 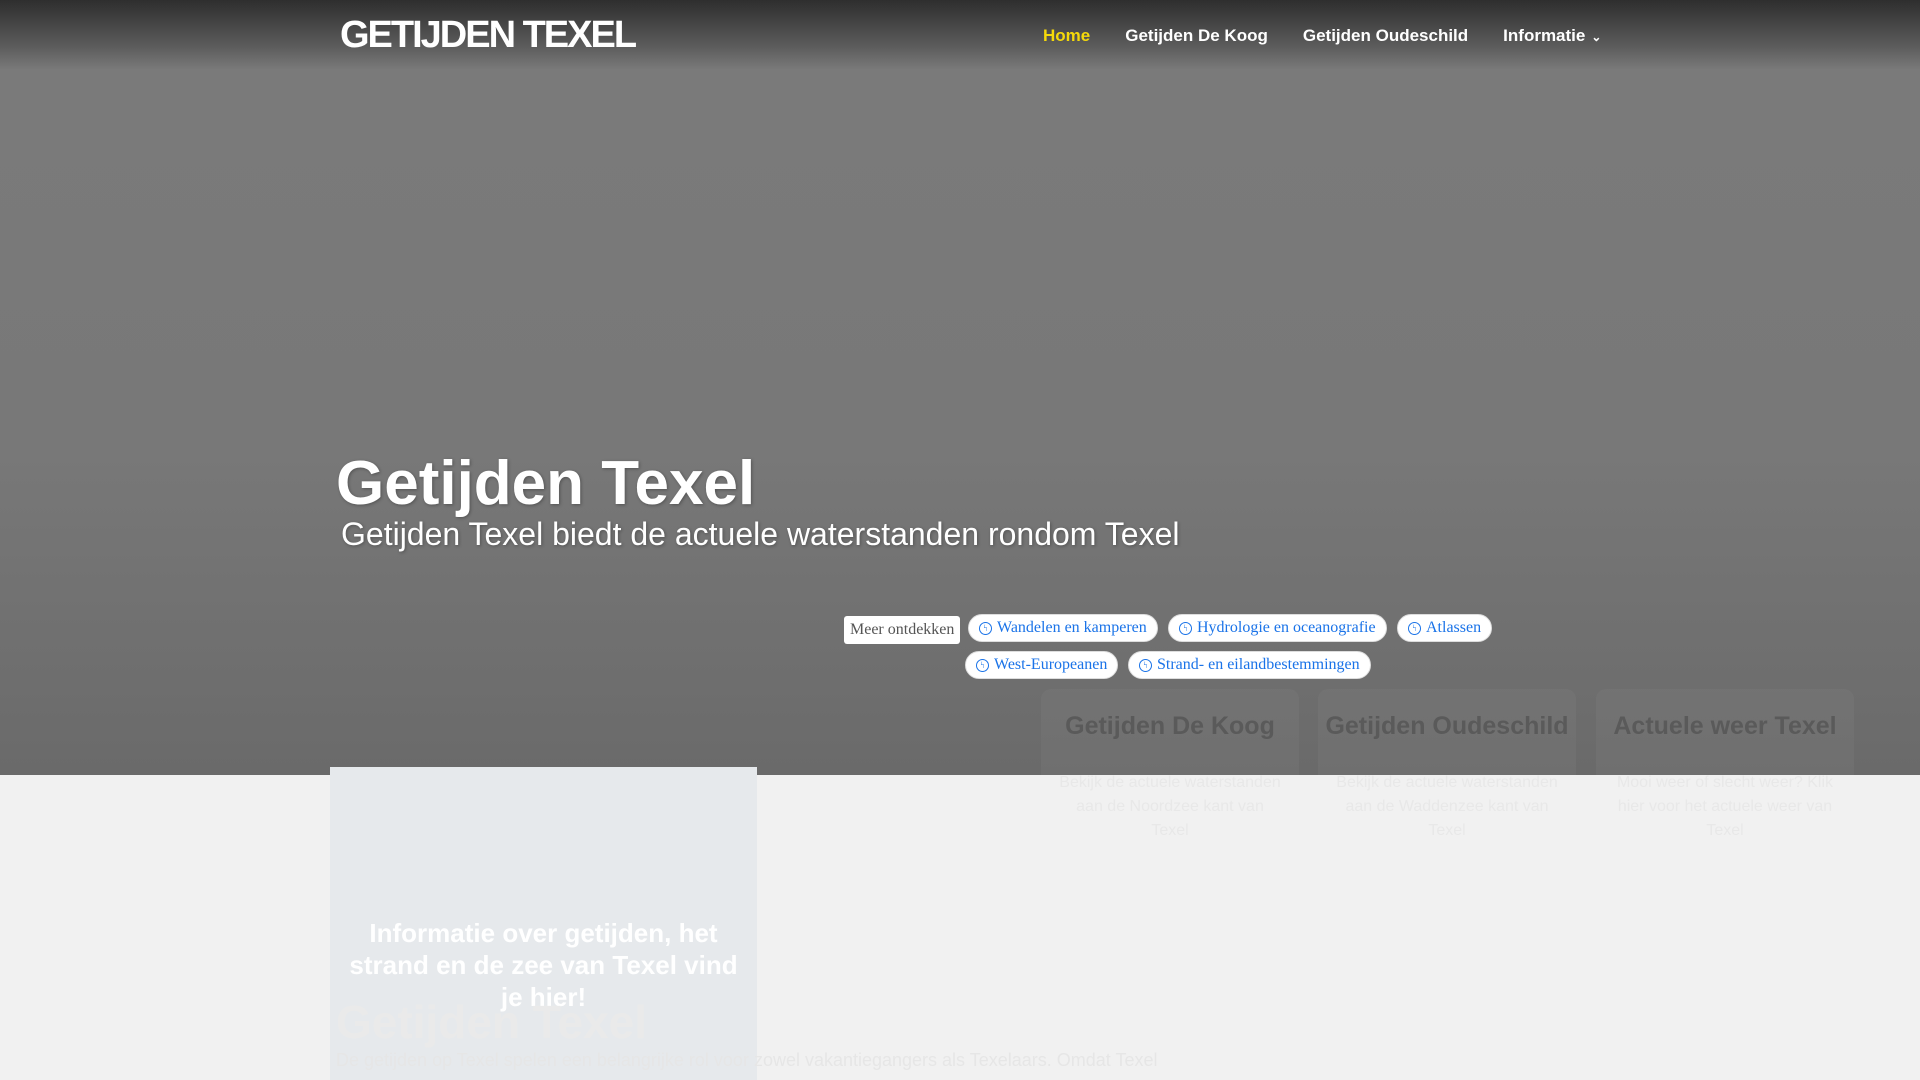 I want to click on chip-strand: ϟ Strand- en eilandbestemmingen, so click(x=1249, y=665).